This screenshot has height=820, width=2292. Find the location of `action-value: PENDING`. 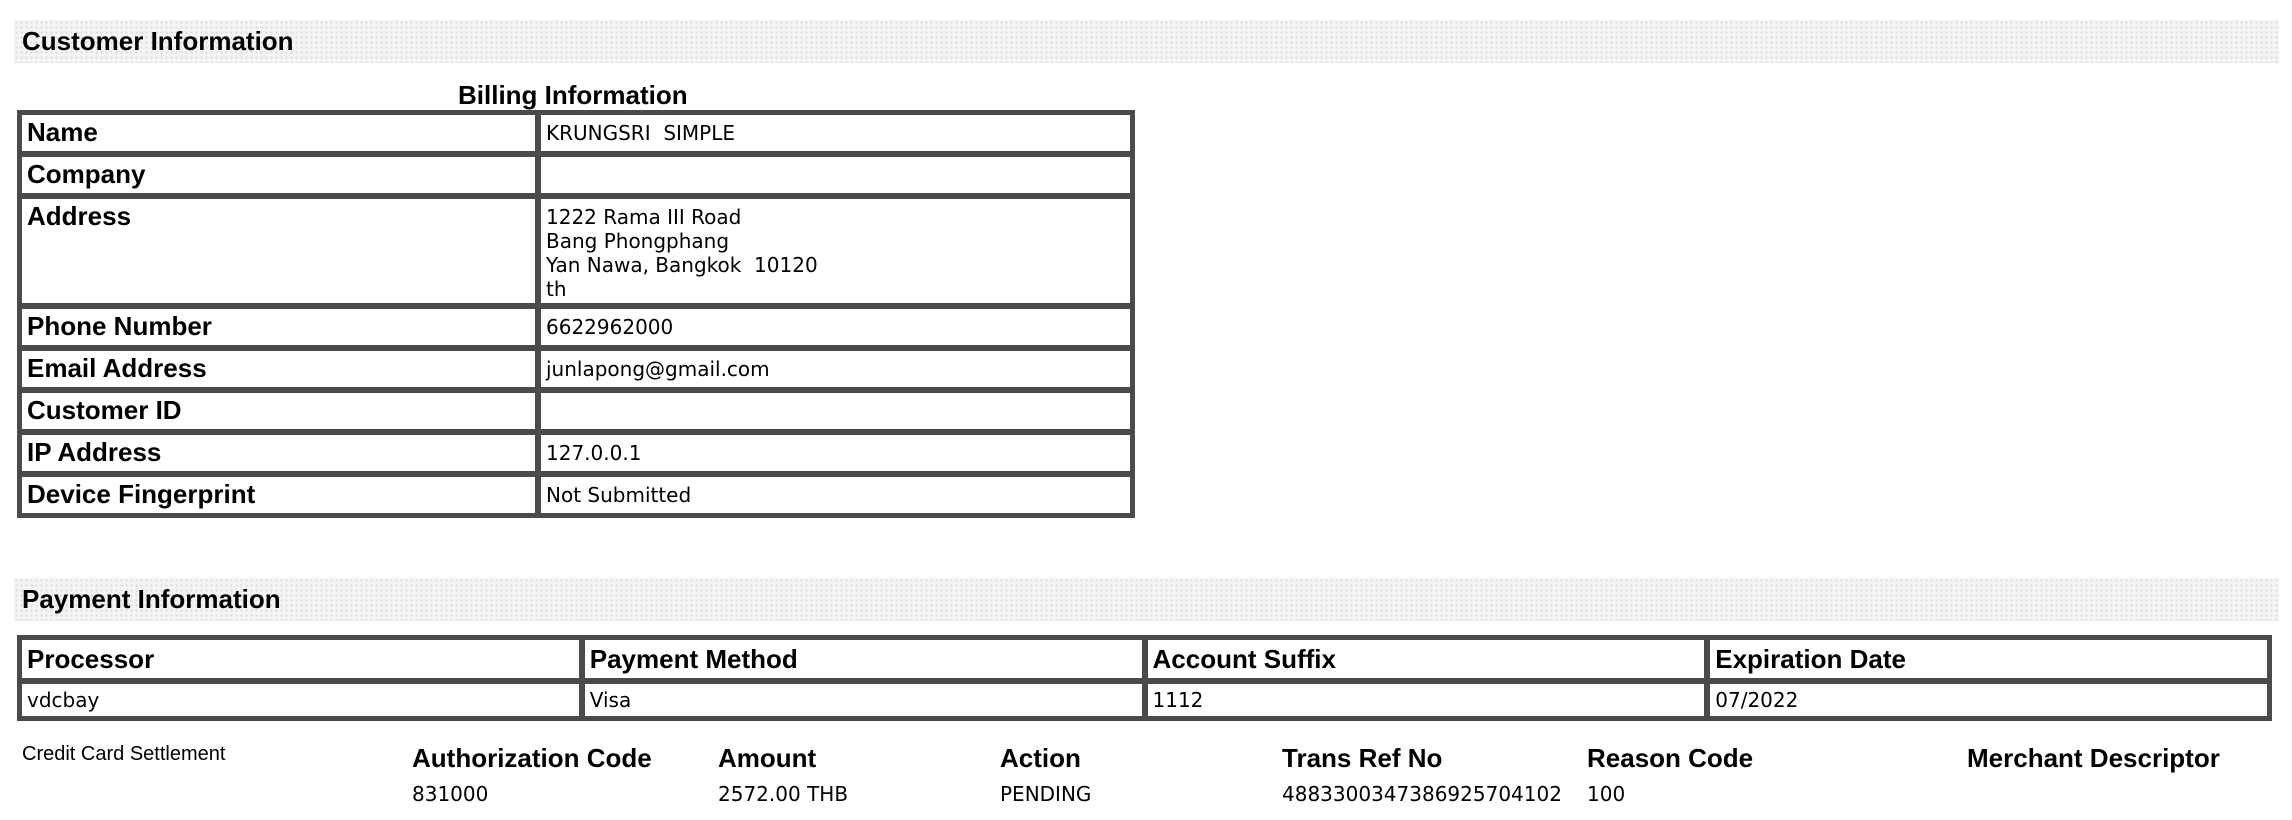

action-value: PENDING is located at coordinates (1046, 794).